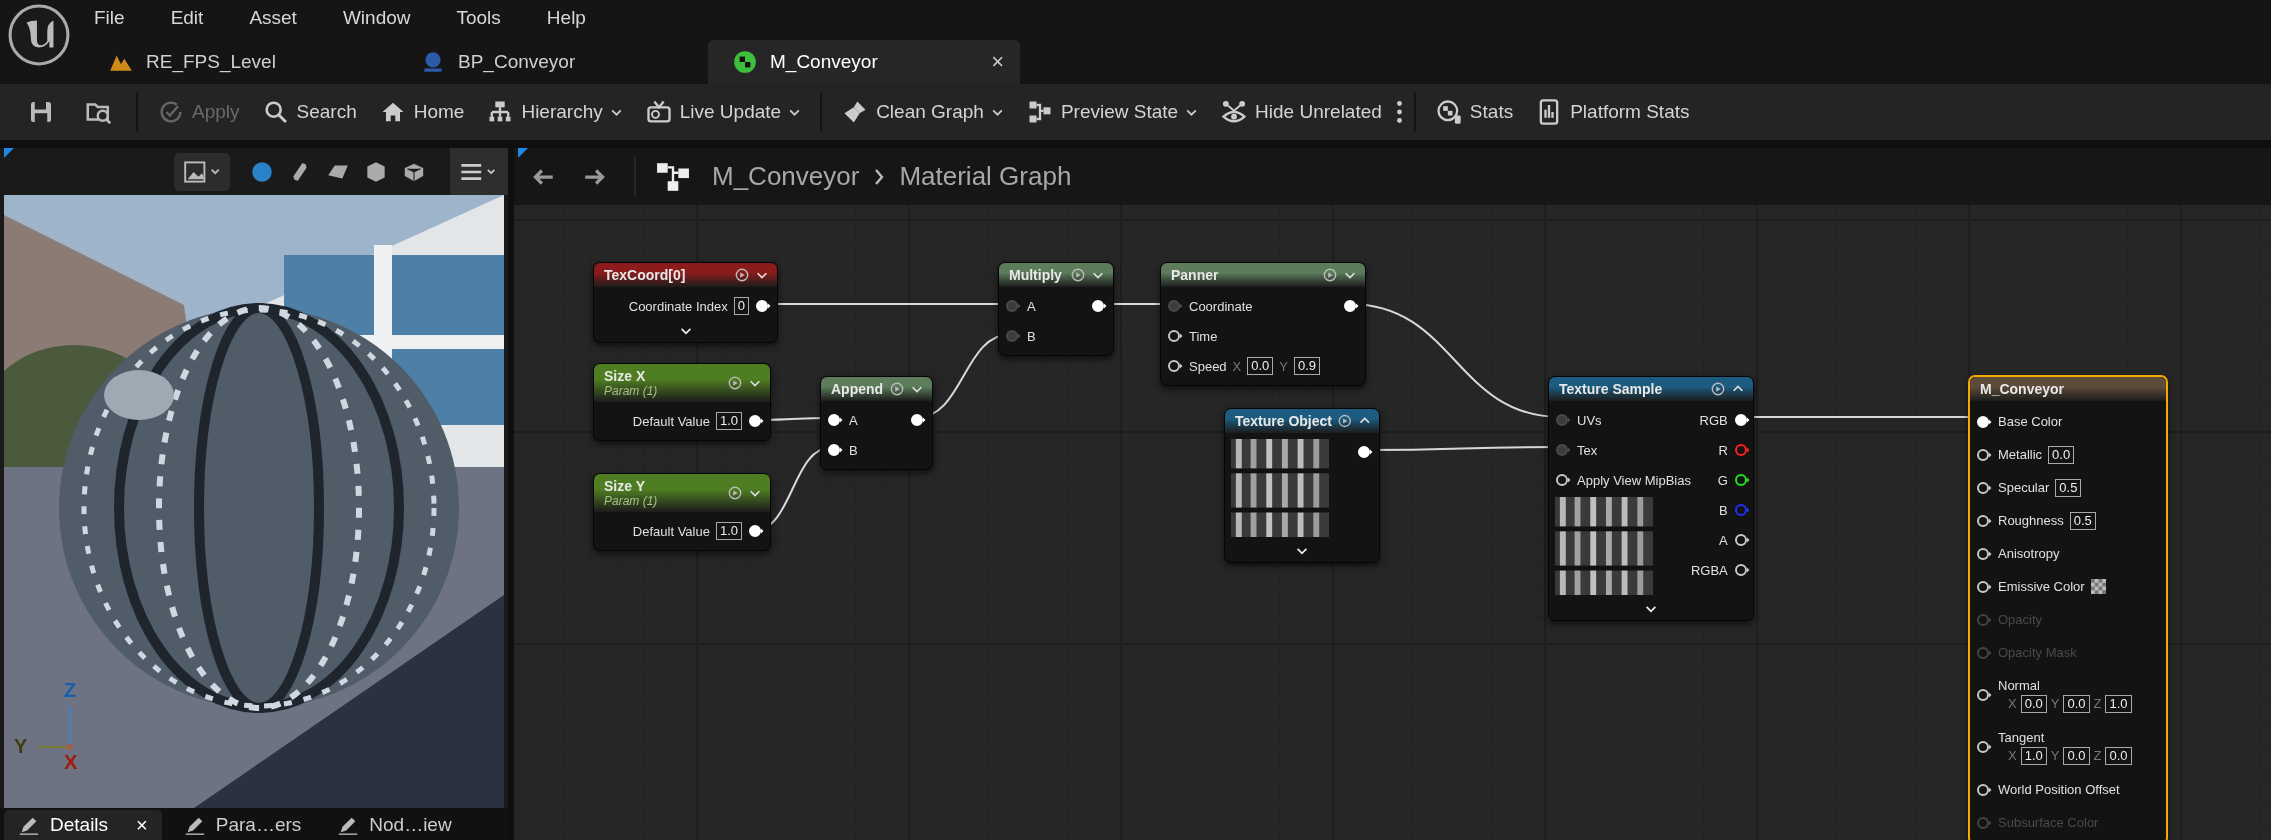  Describe the element at coordinates (1474, 112) in the screenshot. I see `toolbar-button: Stats` at that location.